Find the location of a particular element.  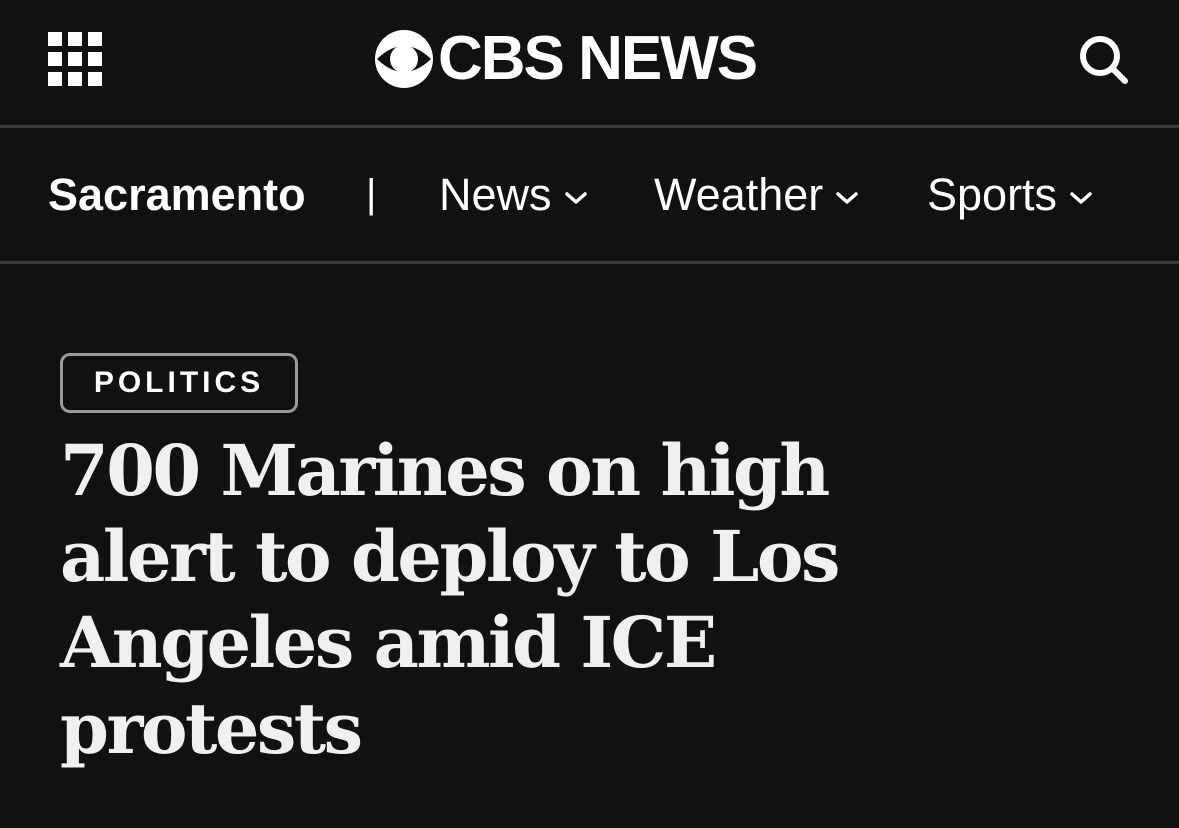

nav-item-label: Sports is located at coordinates (992, 194).